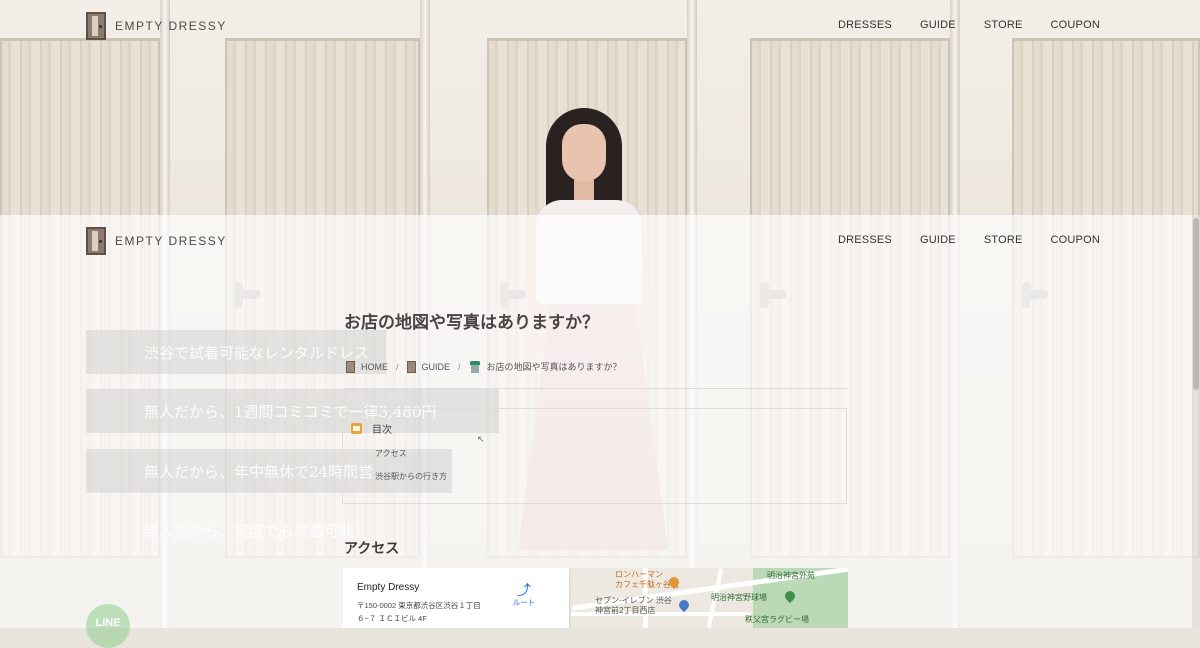 This screenshot has height=648, width=1200. I want to click on store-icon, so click(475, 366).